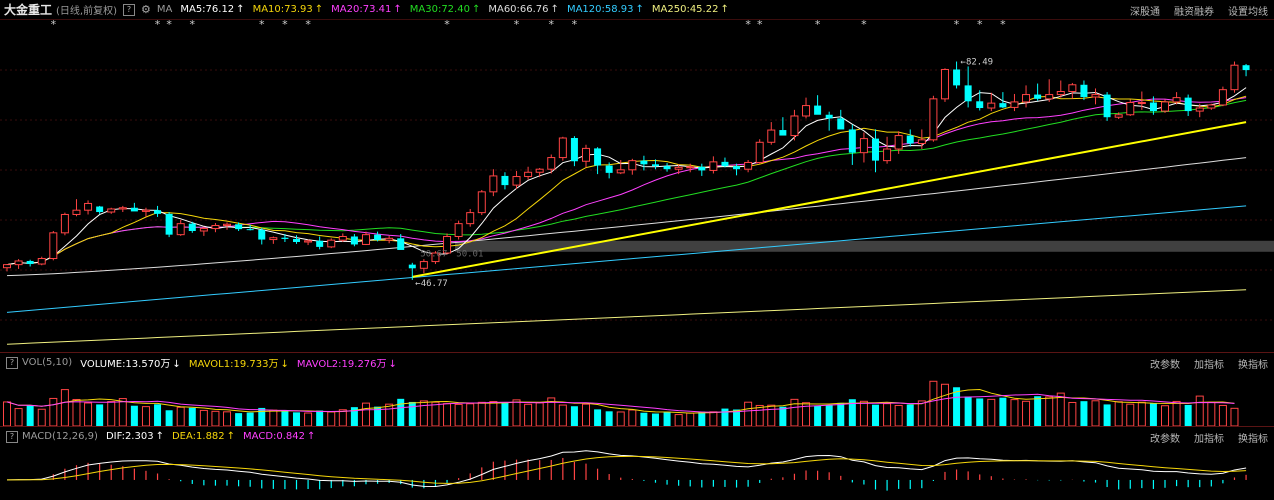  I want to click on vol-tool-2-button: 换指标, so click(1253, 363).